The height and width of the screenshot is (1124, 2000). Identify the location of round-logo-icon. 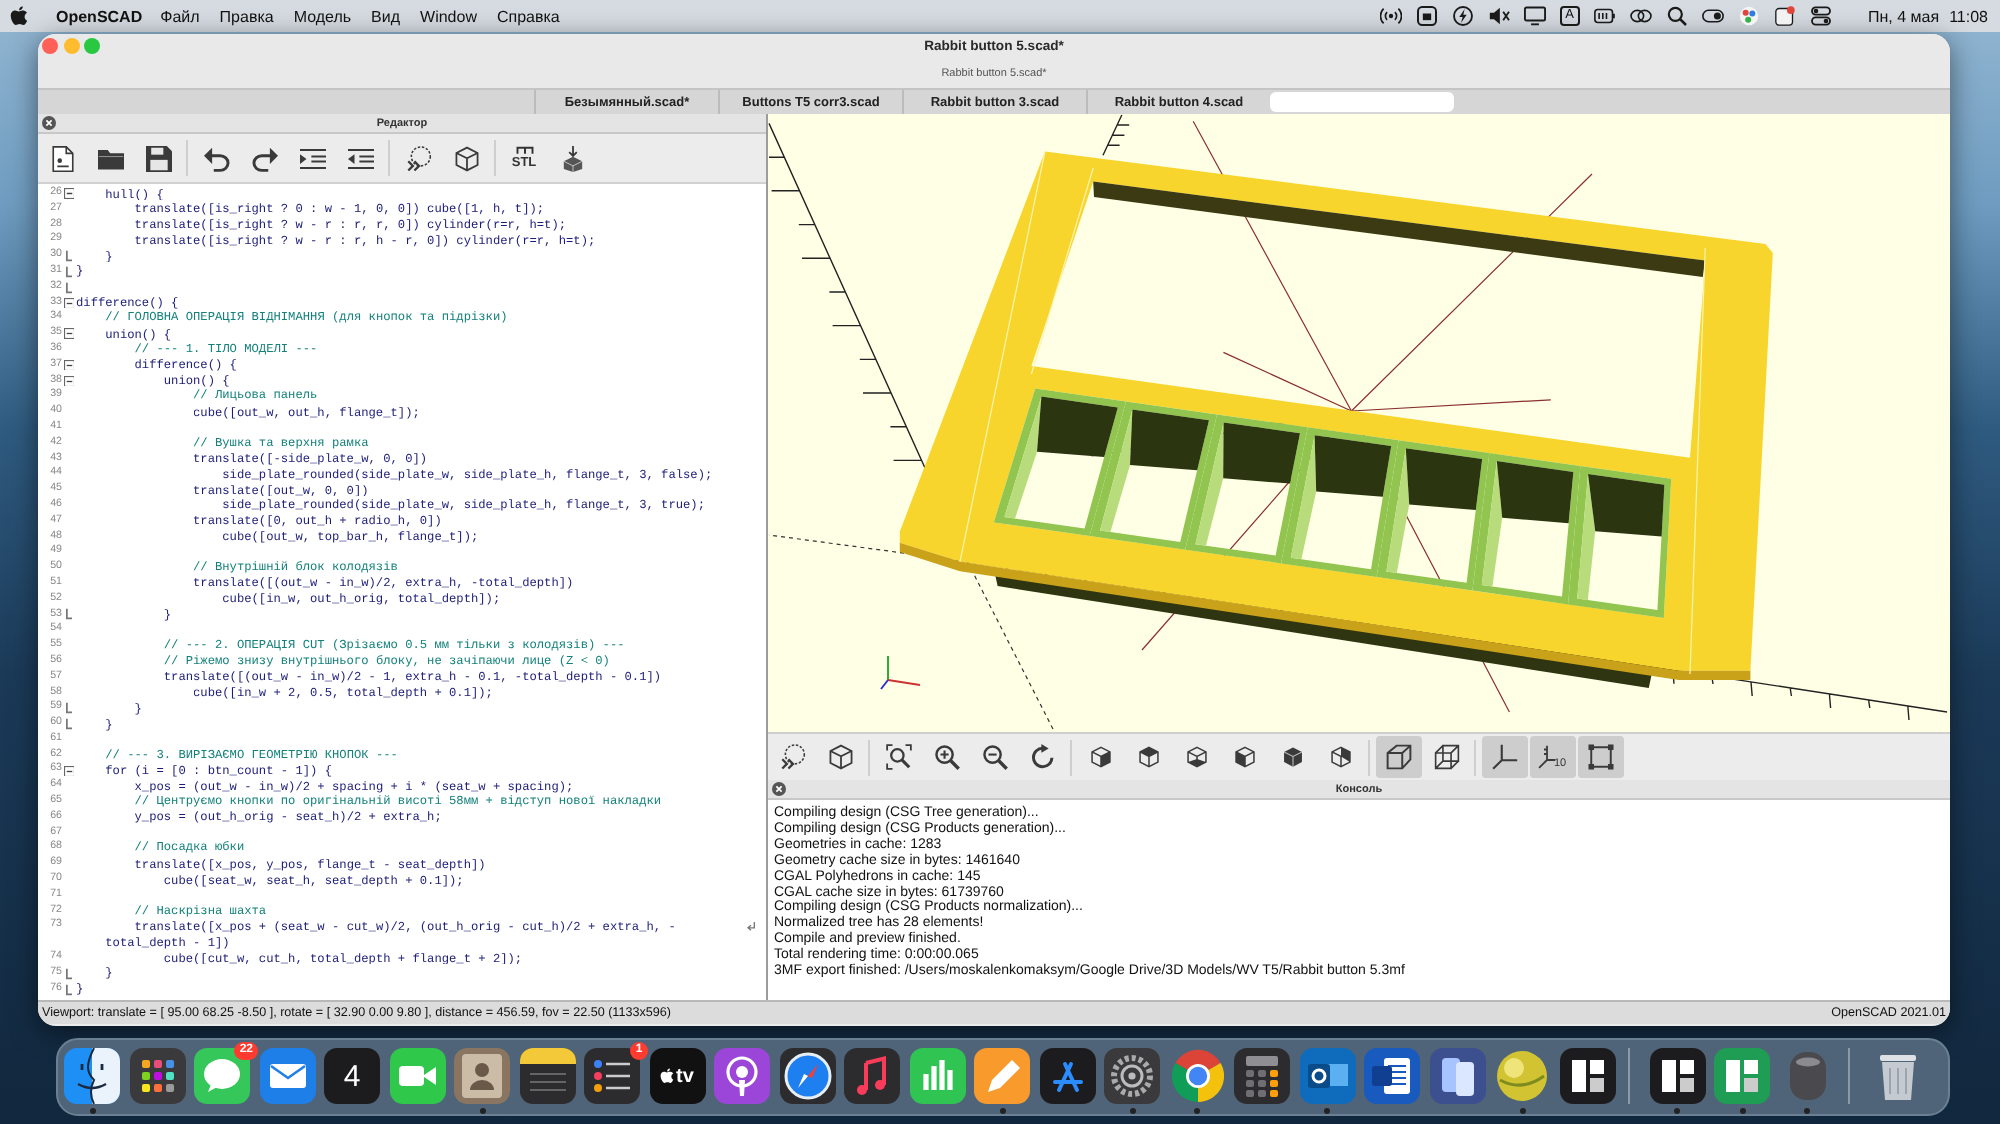
(1197, 1076).